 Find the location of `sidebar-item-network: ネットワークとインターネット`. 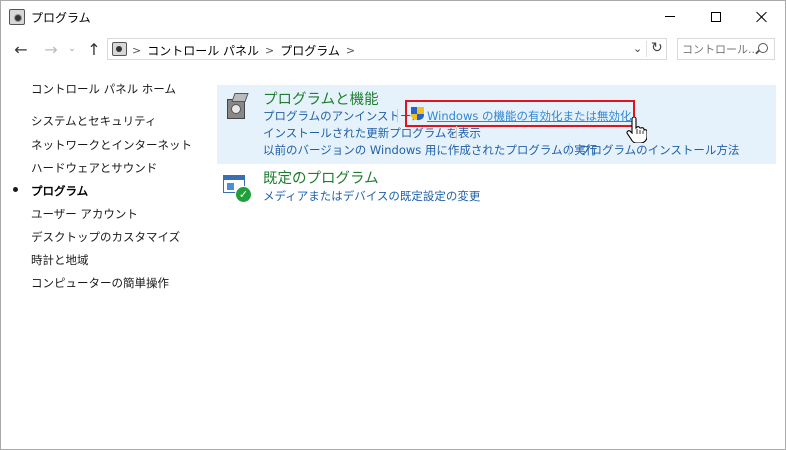

sidebar-item-network: ネットワークとインターネット is located at coordinates (111, 145).